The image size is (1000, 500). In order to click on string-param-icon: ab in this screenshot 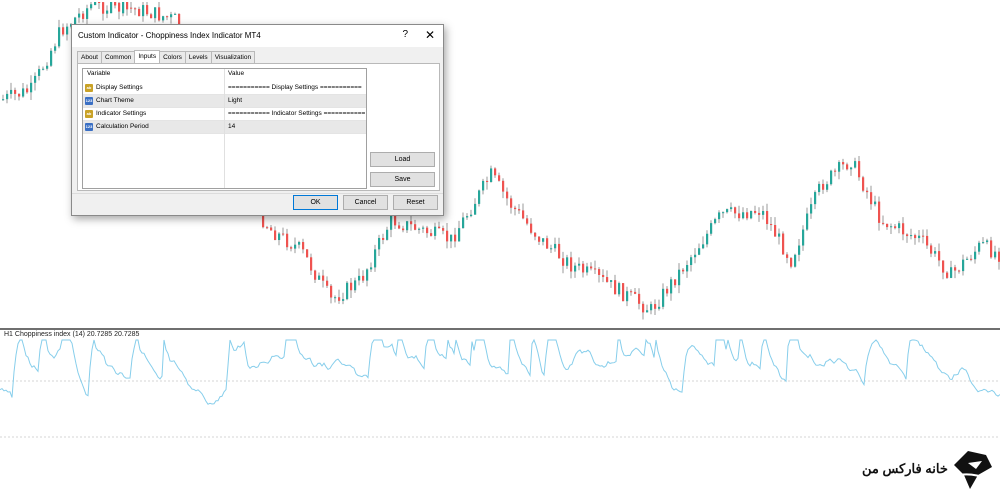, I will do `click(89, 88)`.